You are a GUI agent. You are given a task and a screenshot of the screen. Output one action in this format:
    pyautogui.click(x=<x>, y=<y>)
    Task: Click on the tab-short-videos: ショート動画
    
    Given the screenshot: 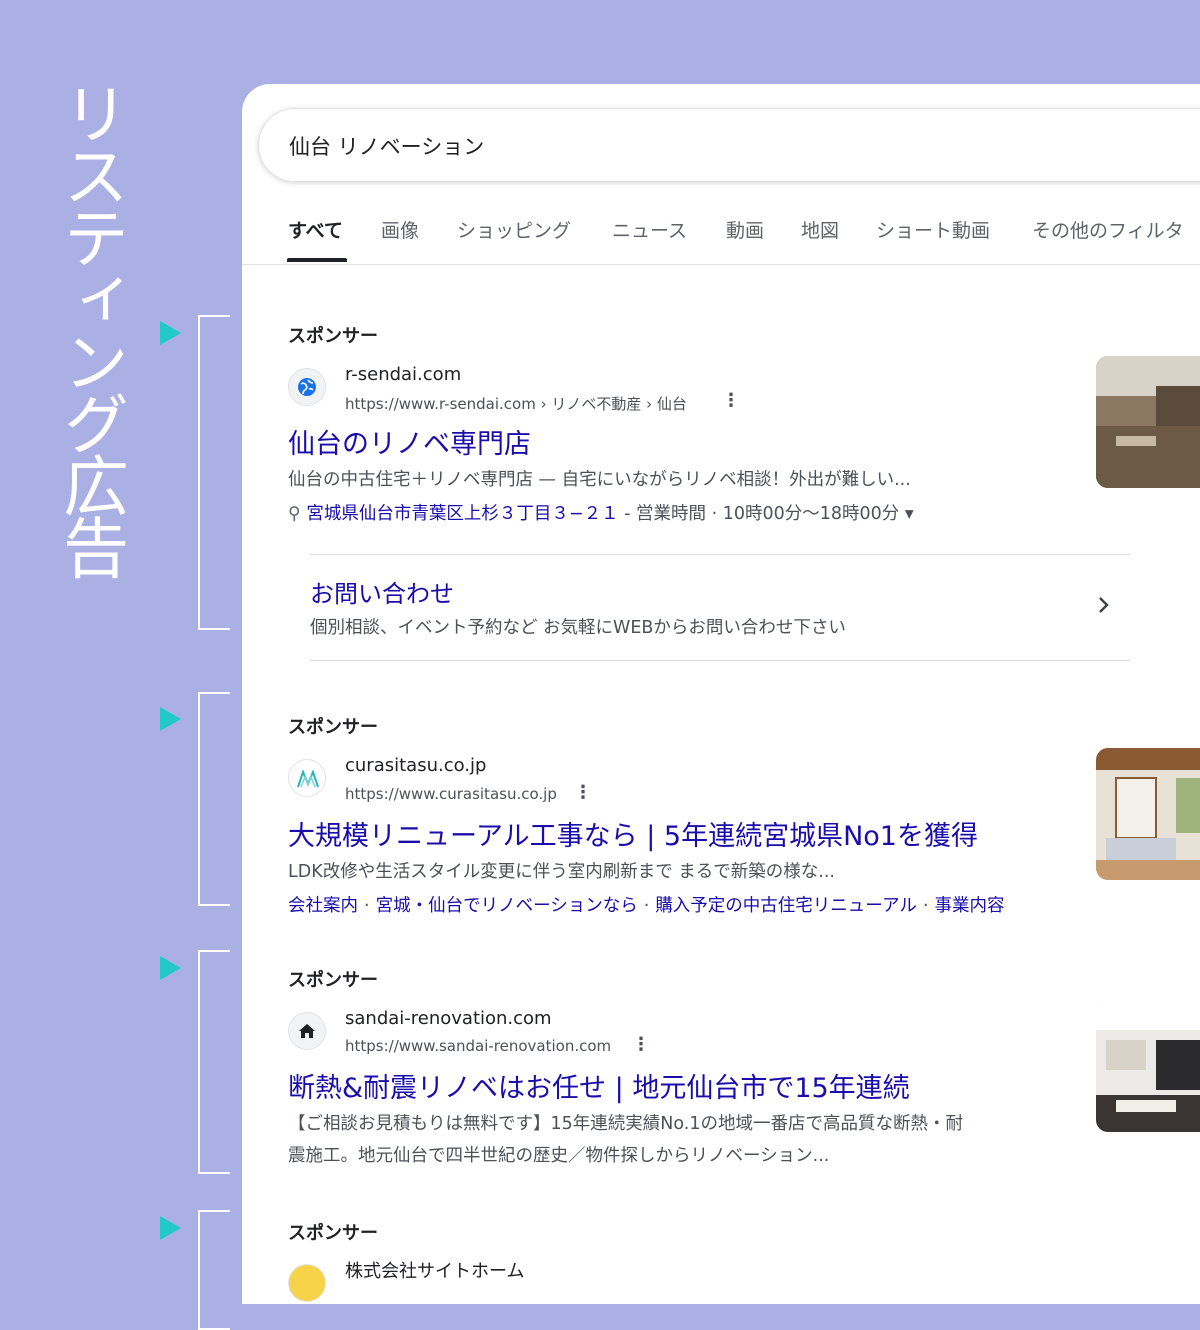 What is the action you would take?
    pyautogui.click(x=933, y=229)
    